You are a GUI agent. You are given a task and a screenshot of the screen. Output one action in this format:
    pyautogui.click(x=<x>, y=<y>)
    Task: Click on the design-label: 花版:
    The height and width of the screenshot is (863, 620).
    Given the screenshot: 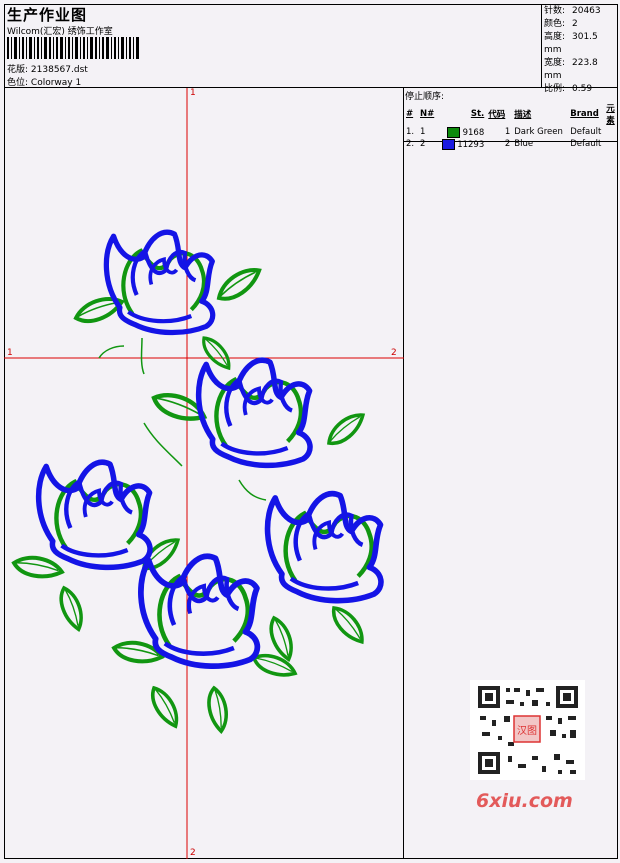 What is the action you would take?
    pyautogui.click(x=18, y=70)
    